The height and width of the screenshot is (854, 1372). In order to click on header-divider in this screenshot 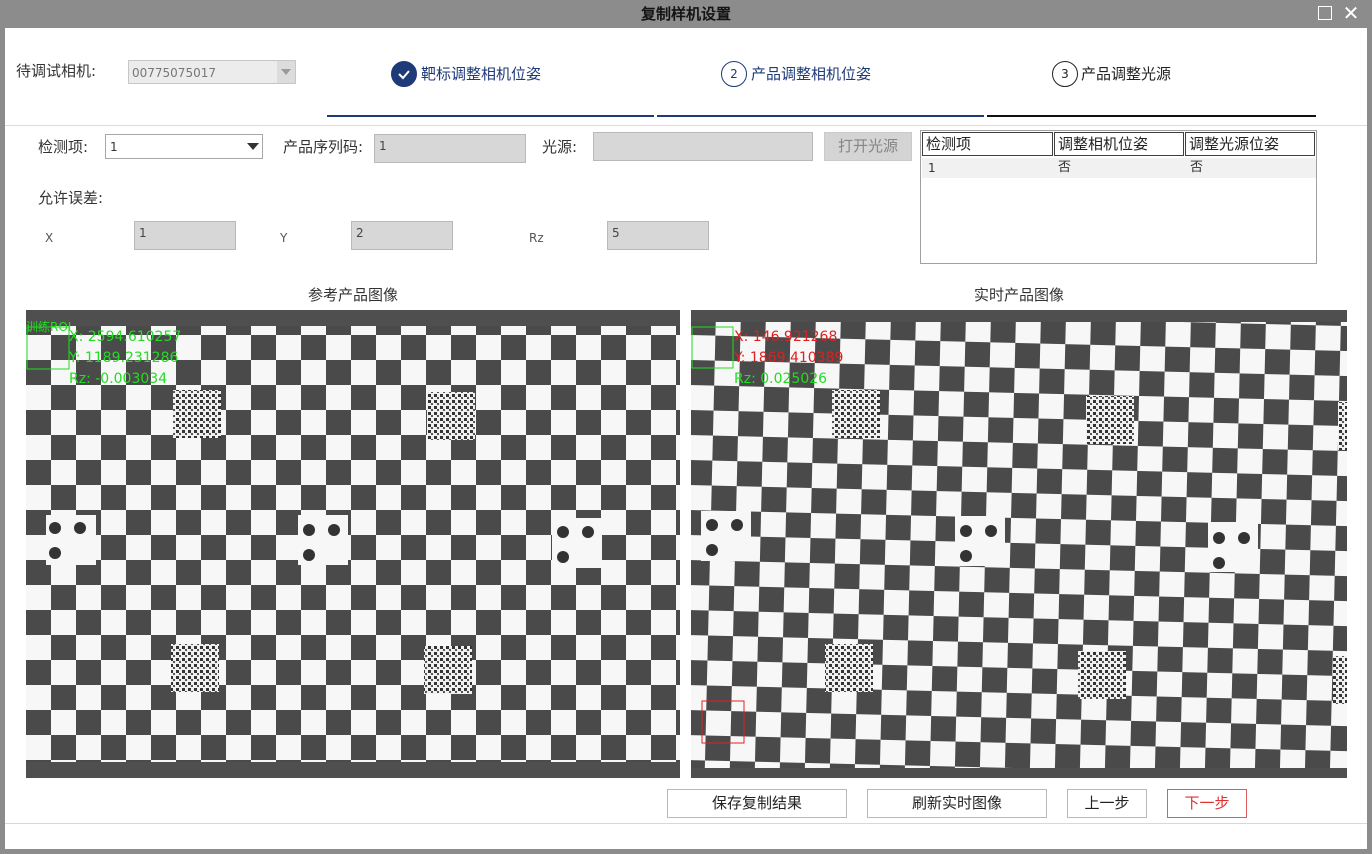, I will do `click(686, 125)`.